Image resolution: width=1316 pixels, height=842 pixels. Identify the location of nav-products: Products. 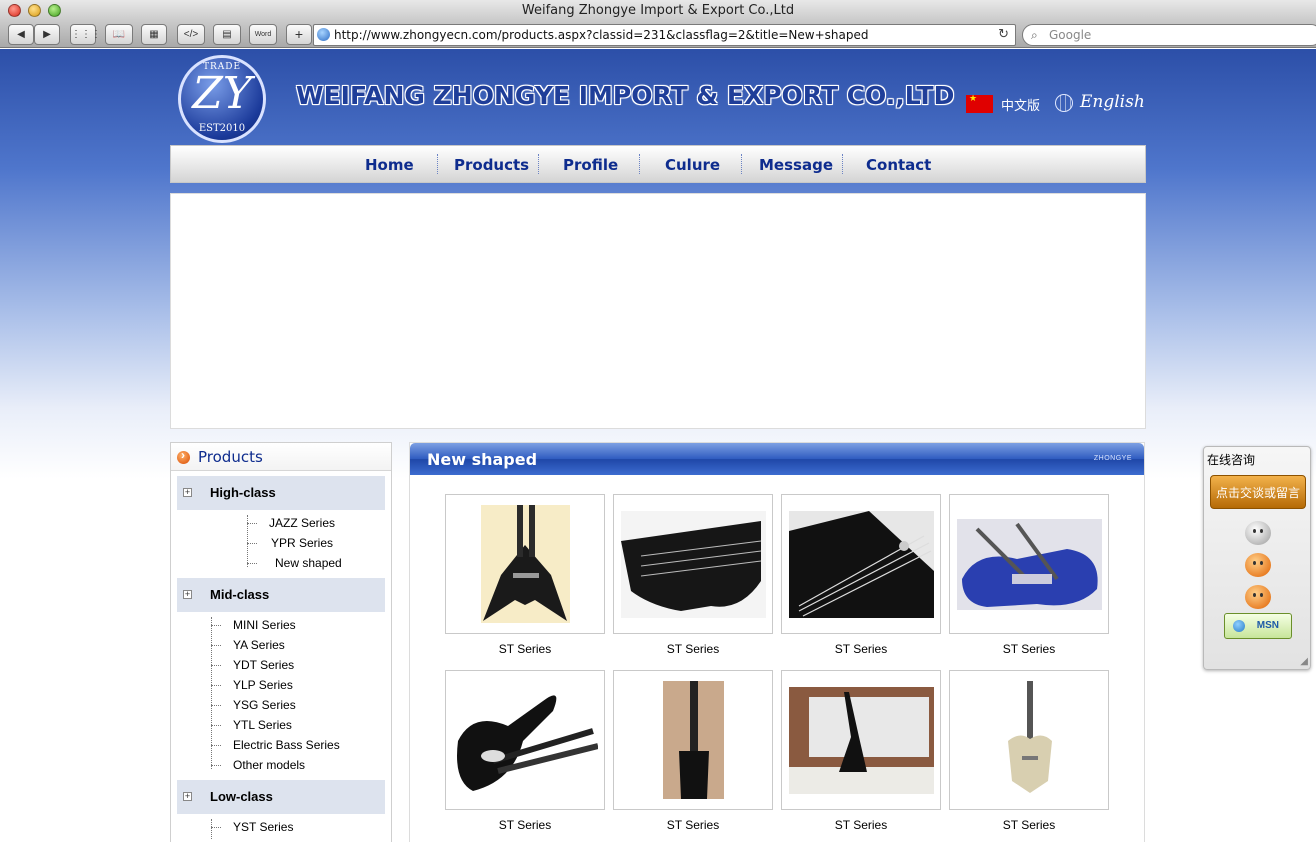
(491, 165).